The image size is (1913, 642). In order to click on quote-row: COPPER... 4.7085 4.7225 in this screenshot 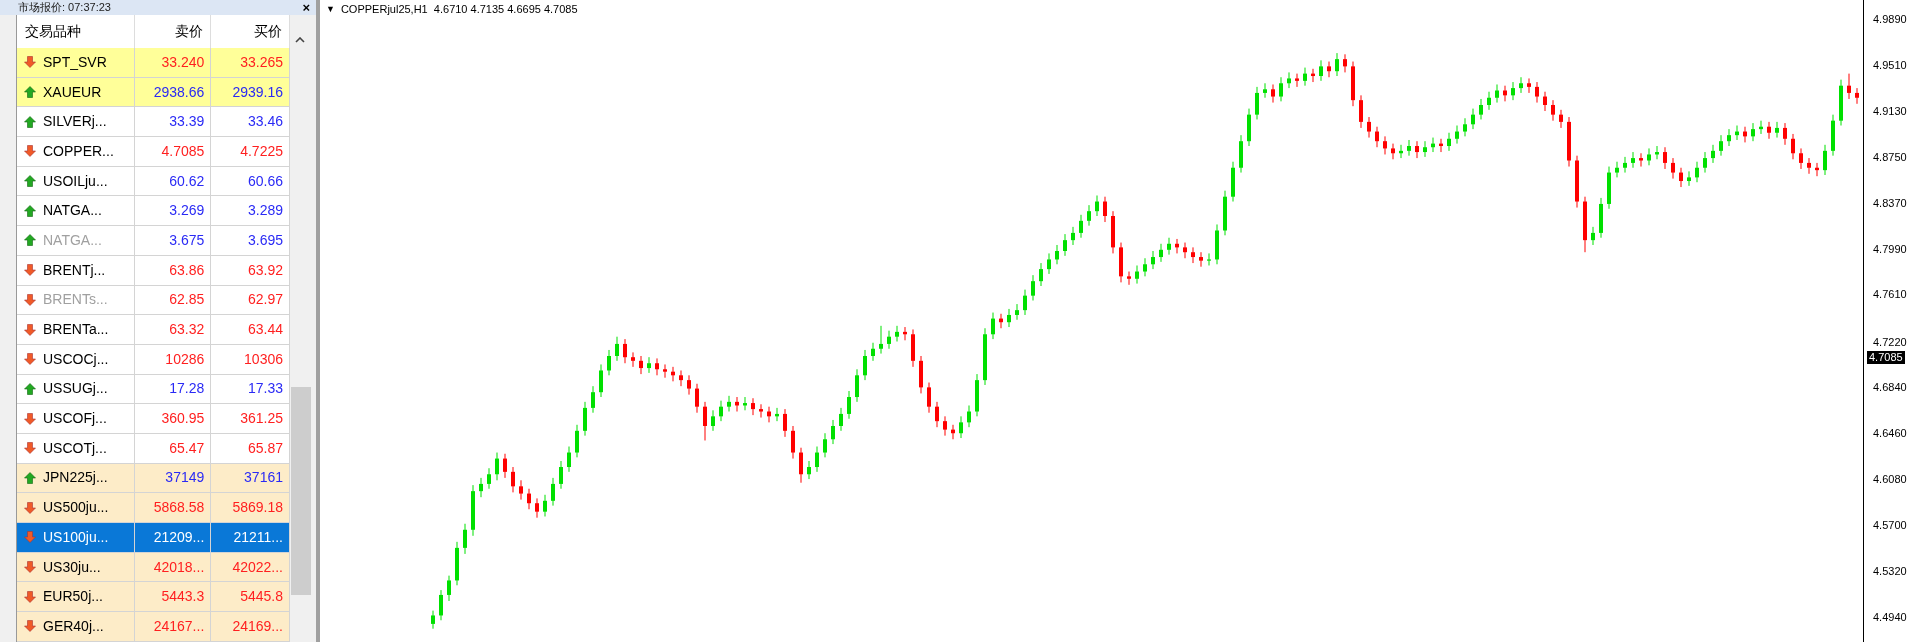, I will do `click(153, 152)`.